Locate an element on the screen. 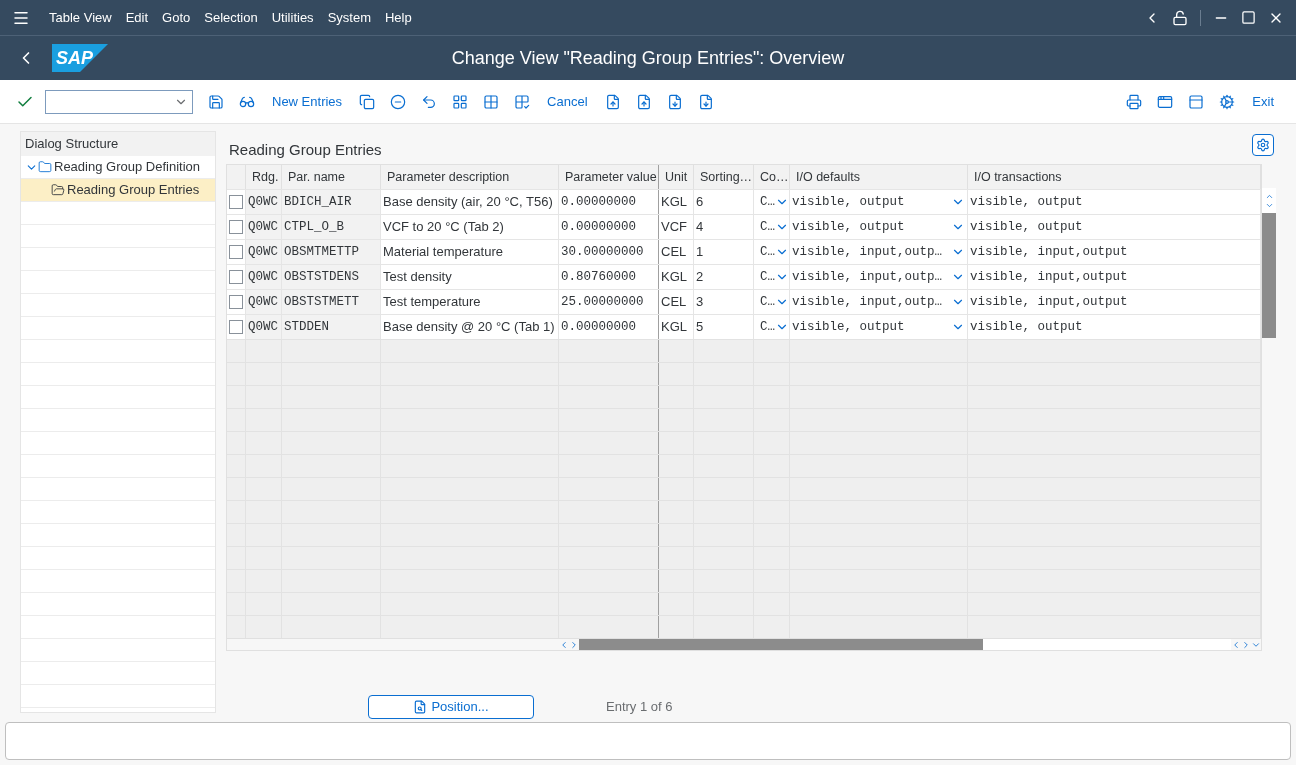  table-cell-text: 25.00000000 is located at coordinates (602, 302).